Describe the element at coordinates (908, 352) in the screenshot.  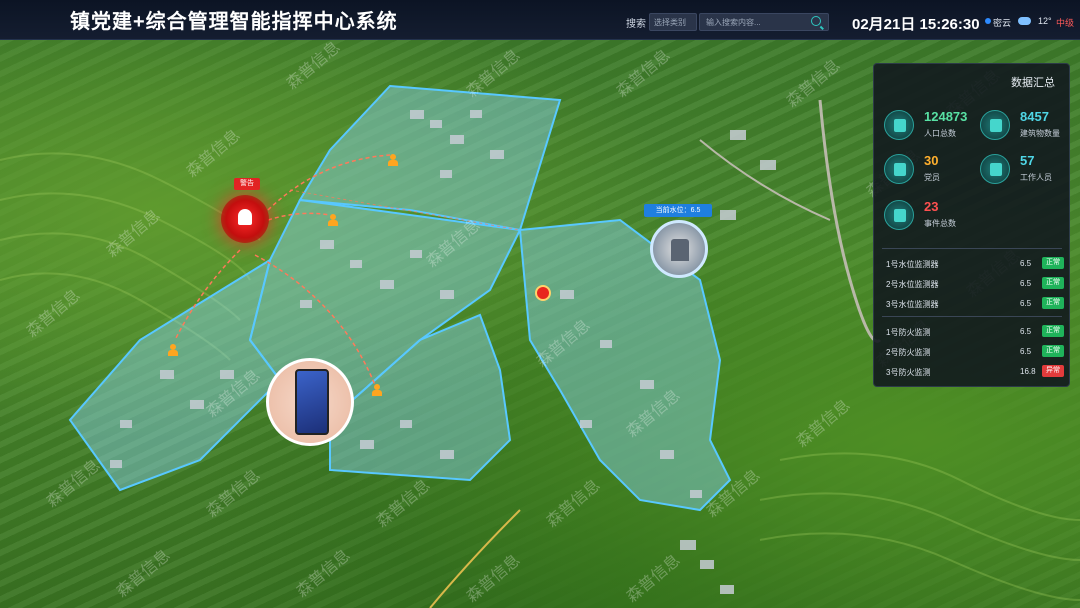
I see `monitor-name: 2号防火监测` at that location.